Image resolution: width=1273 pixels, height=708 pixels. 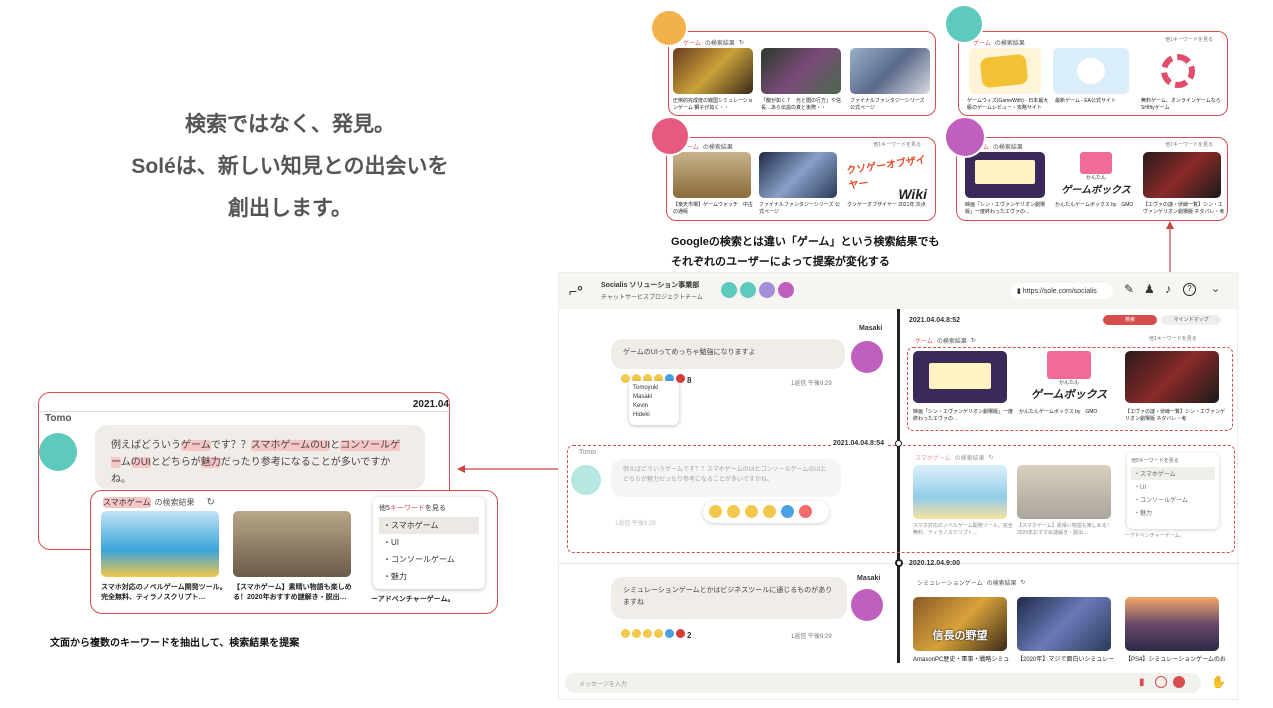 I want to click on caption: 「龍が如く７ 光と闇の行方」や信長…あら伝説の真と後際・・, so click(x=803, y=105).